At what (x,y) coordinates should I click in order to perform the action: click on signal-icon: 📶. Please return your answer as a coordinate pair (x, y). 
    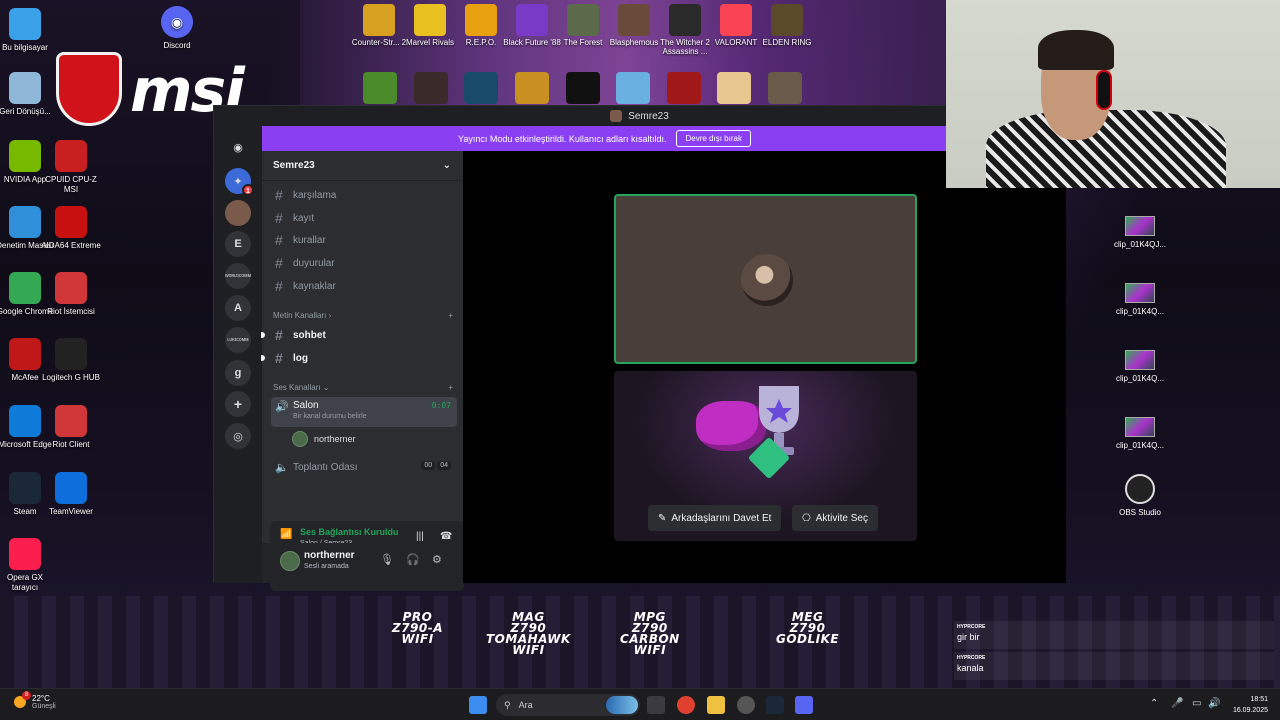
    Looking at the image, I should click on (287, 535).